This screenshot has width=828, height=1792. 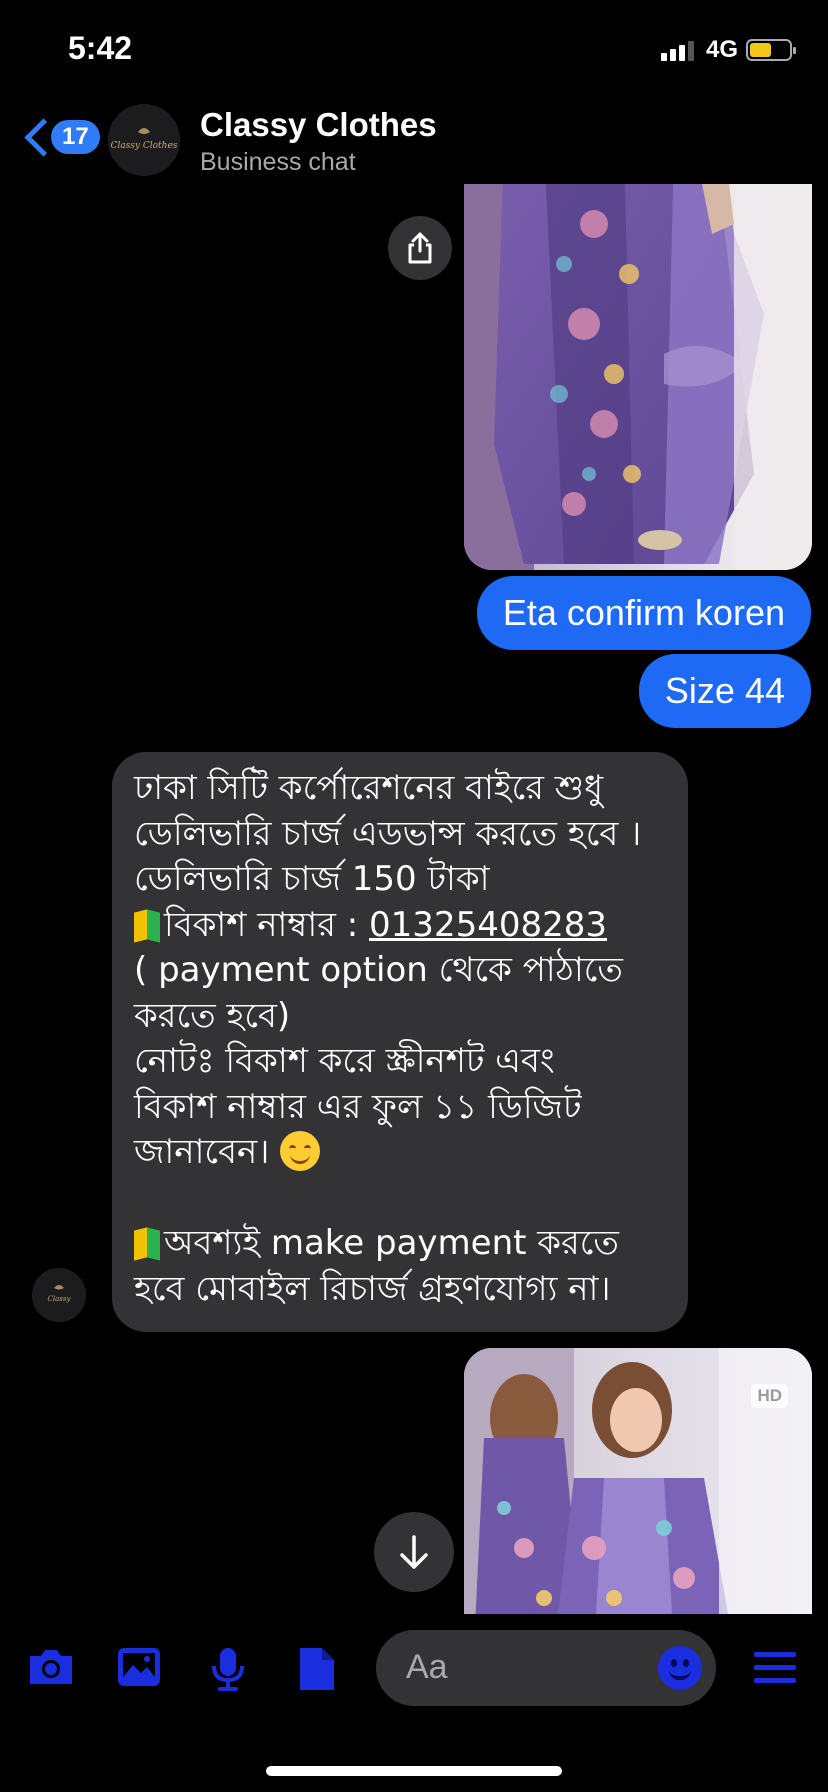 What do you see at coordinates (212, 1015) in the screenshot?
I see `message-line: করতে হবে)` at bounding box center [212, 1015].